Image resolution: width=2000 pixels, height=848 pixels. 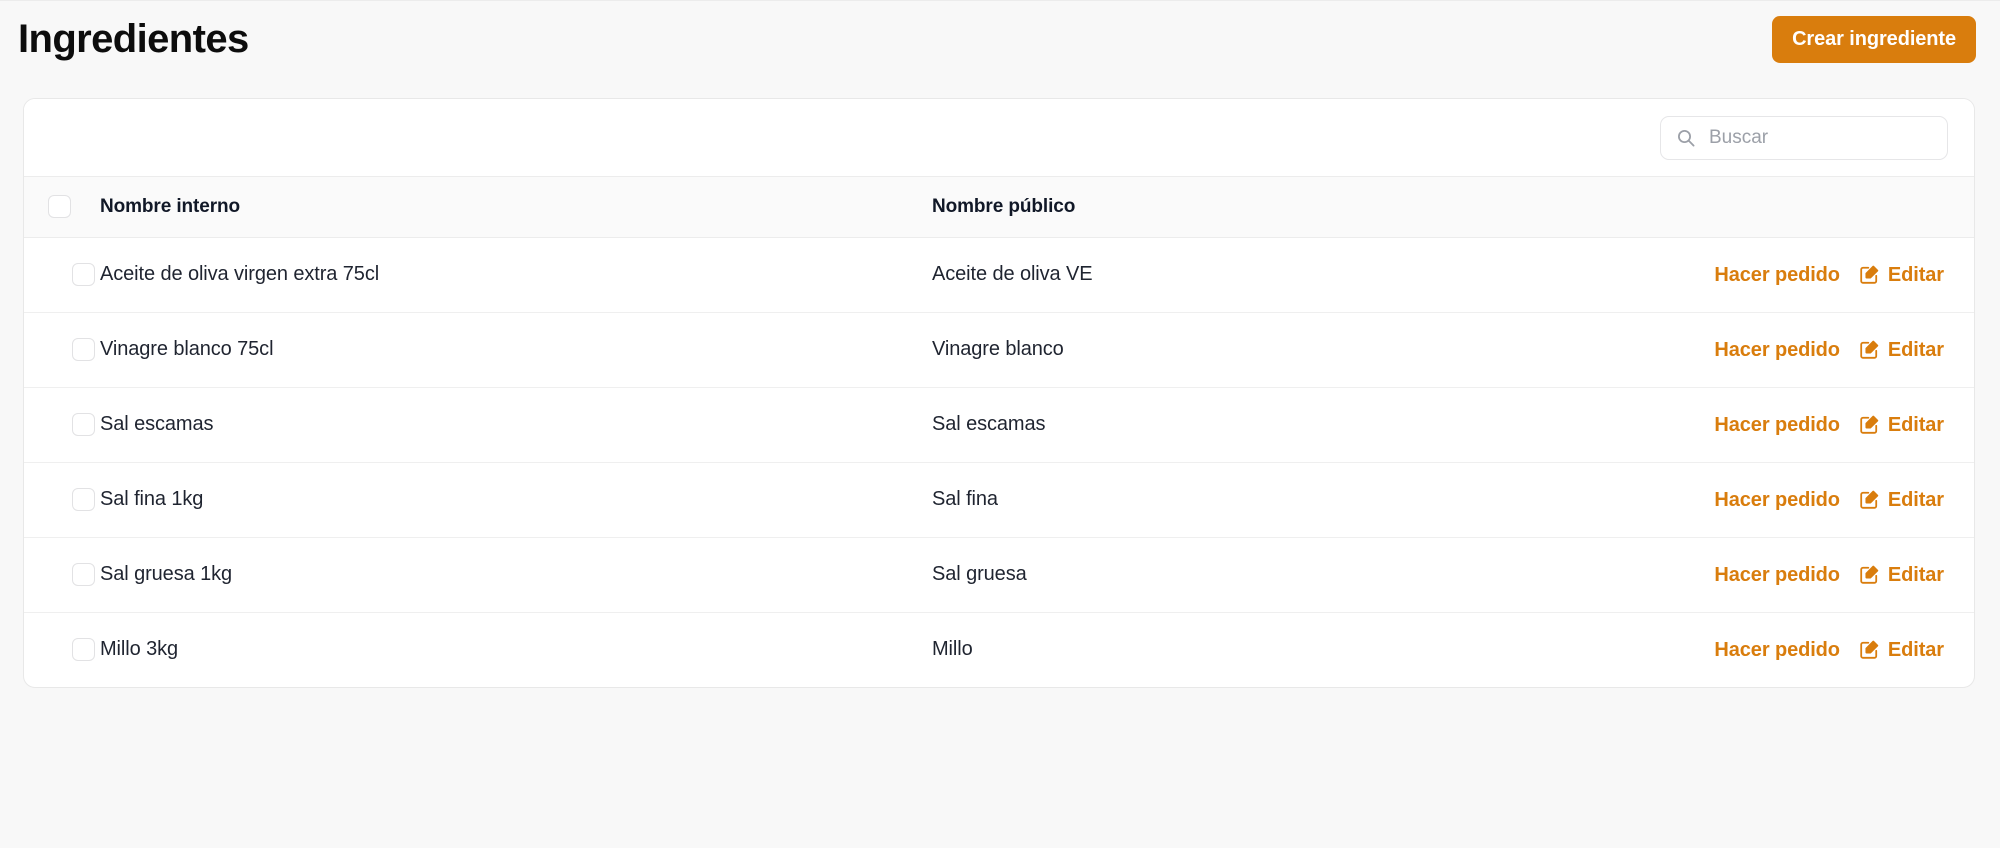 What do you see at coordinates (516, 500) in the screenshot?
I see `cell-internal-name: Sal fina 1kg` at bounding box center [516, 500].